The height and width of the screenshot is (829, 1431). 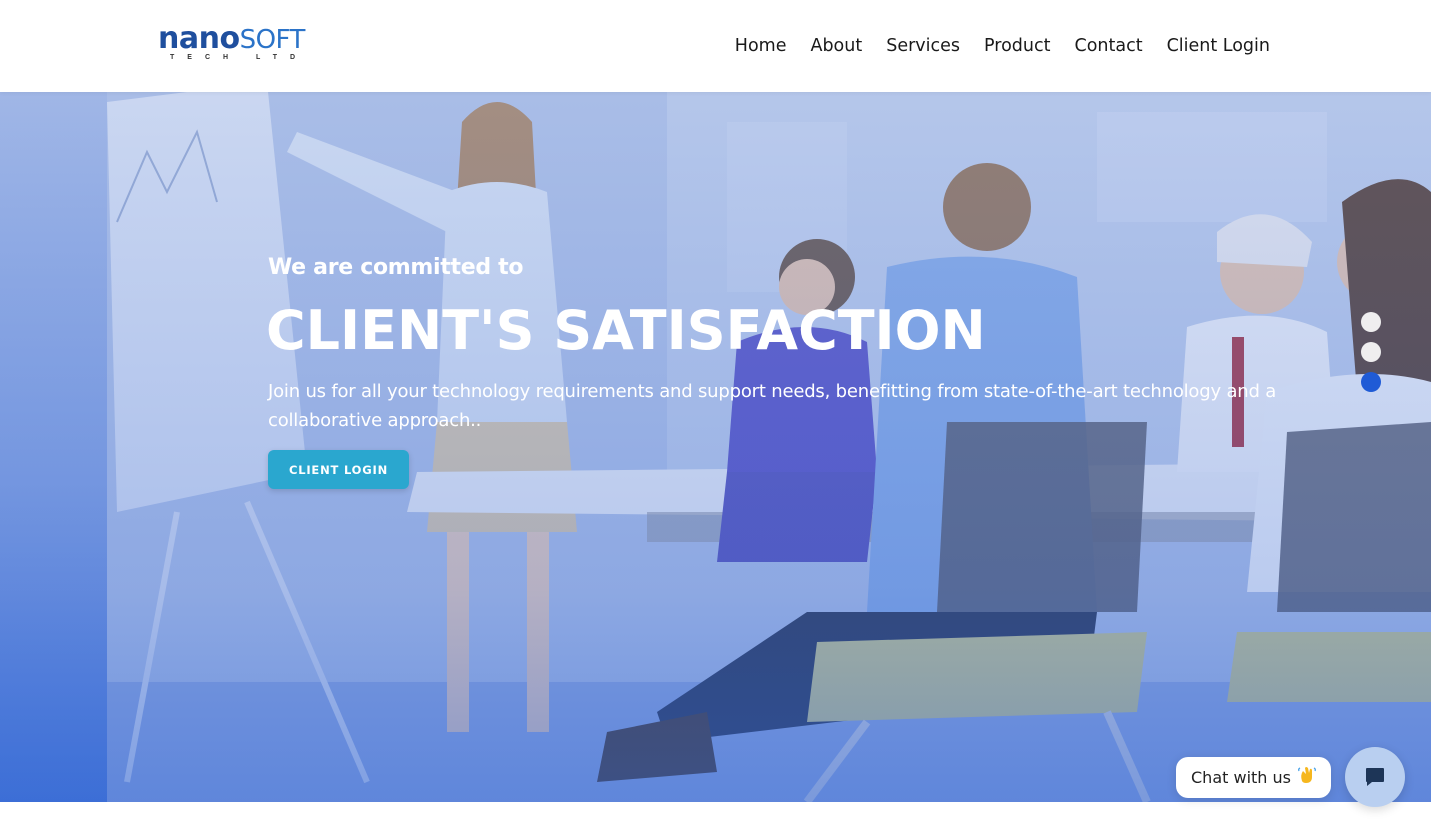 I want to click on chat-icon, so click(x=1375, y=777).